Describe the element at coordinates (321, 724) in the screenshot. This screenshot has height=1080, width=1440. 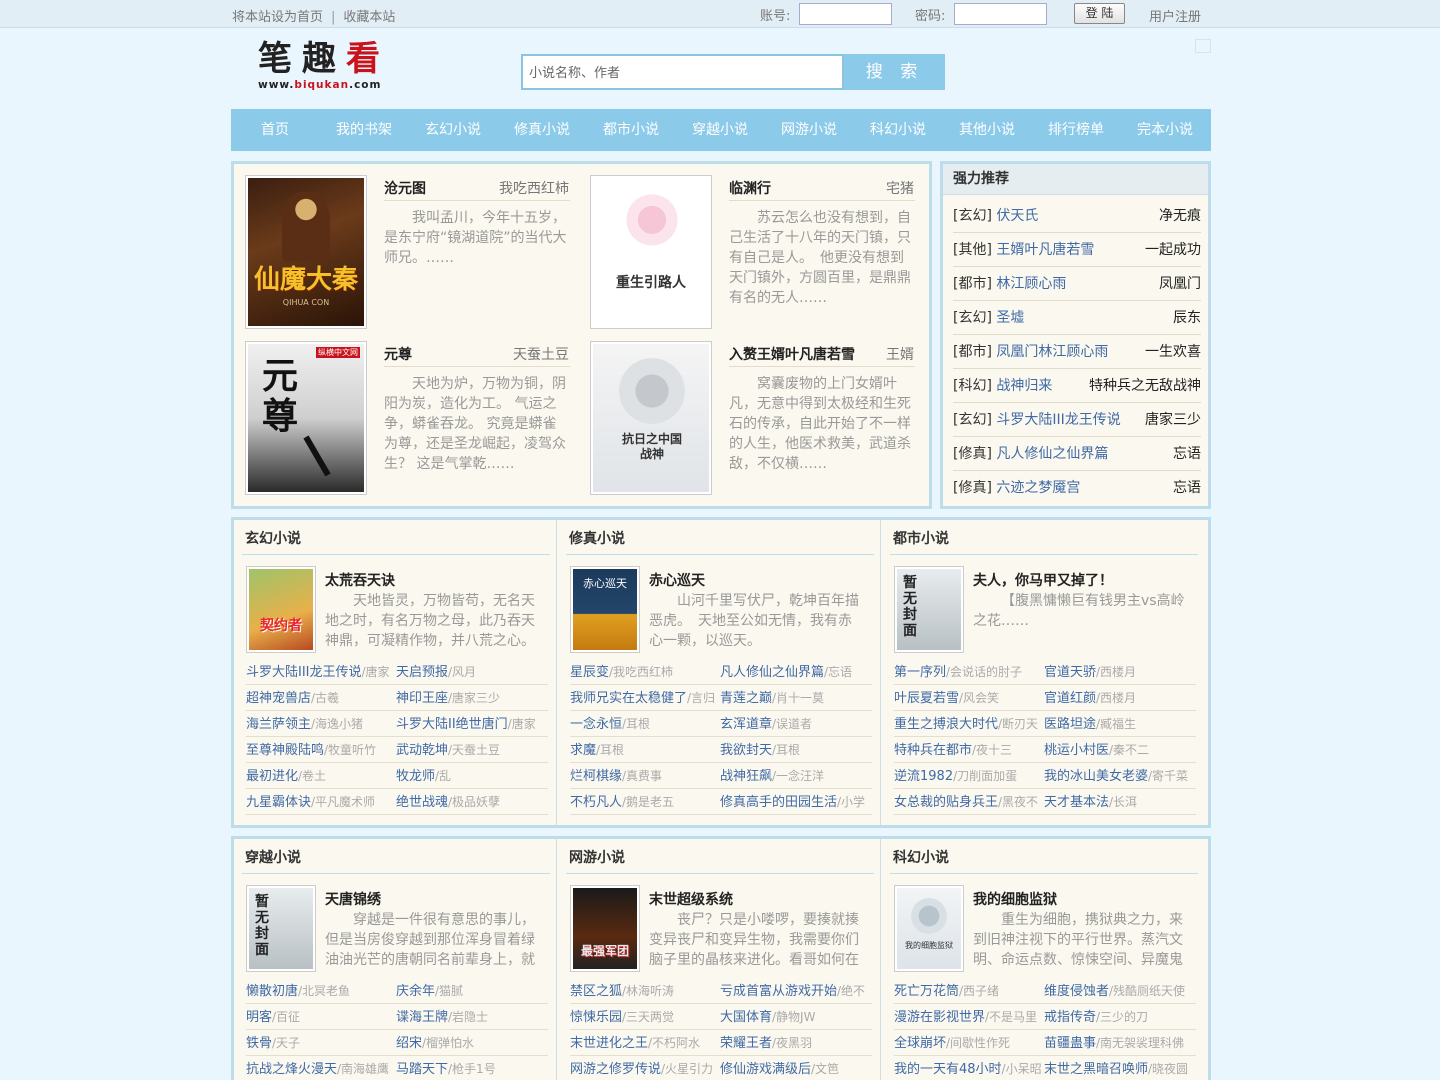
I see `list-item: 海兰萨领主/海逸小猪` at that location.